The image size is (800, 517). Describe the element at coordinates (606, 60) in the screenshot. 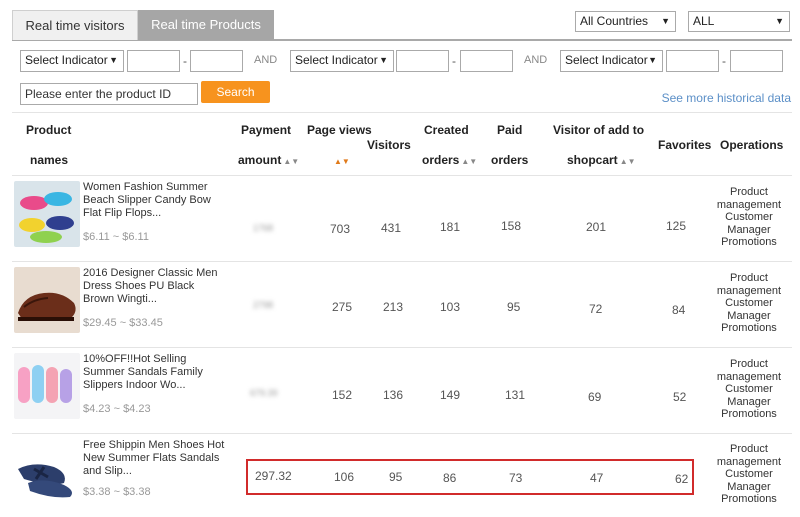

I see `indicator-select-3-value: Select Indicator` at that location.